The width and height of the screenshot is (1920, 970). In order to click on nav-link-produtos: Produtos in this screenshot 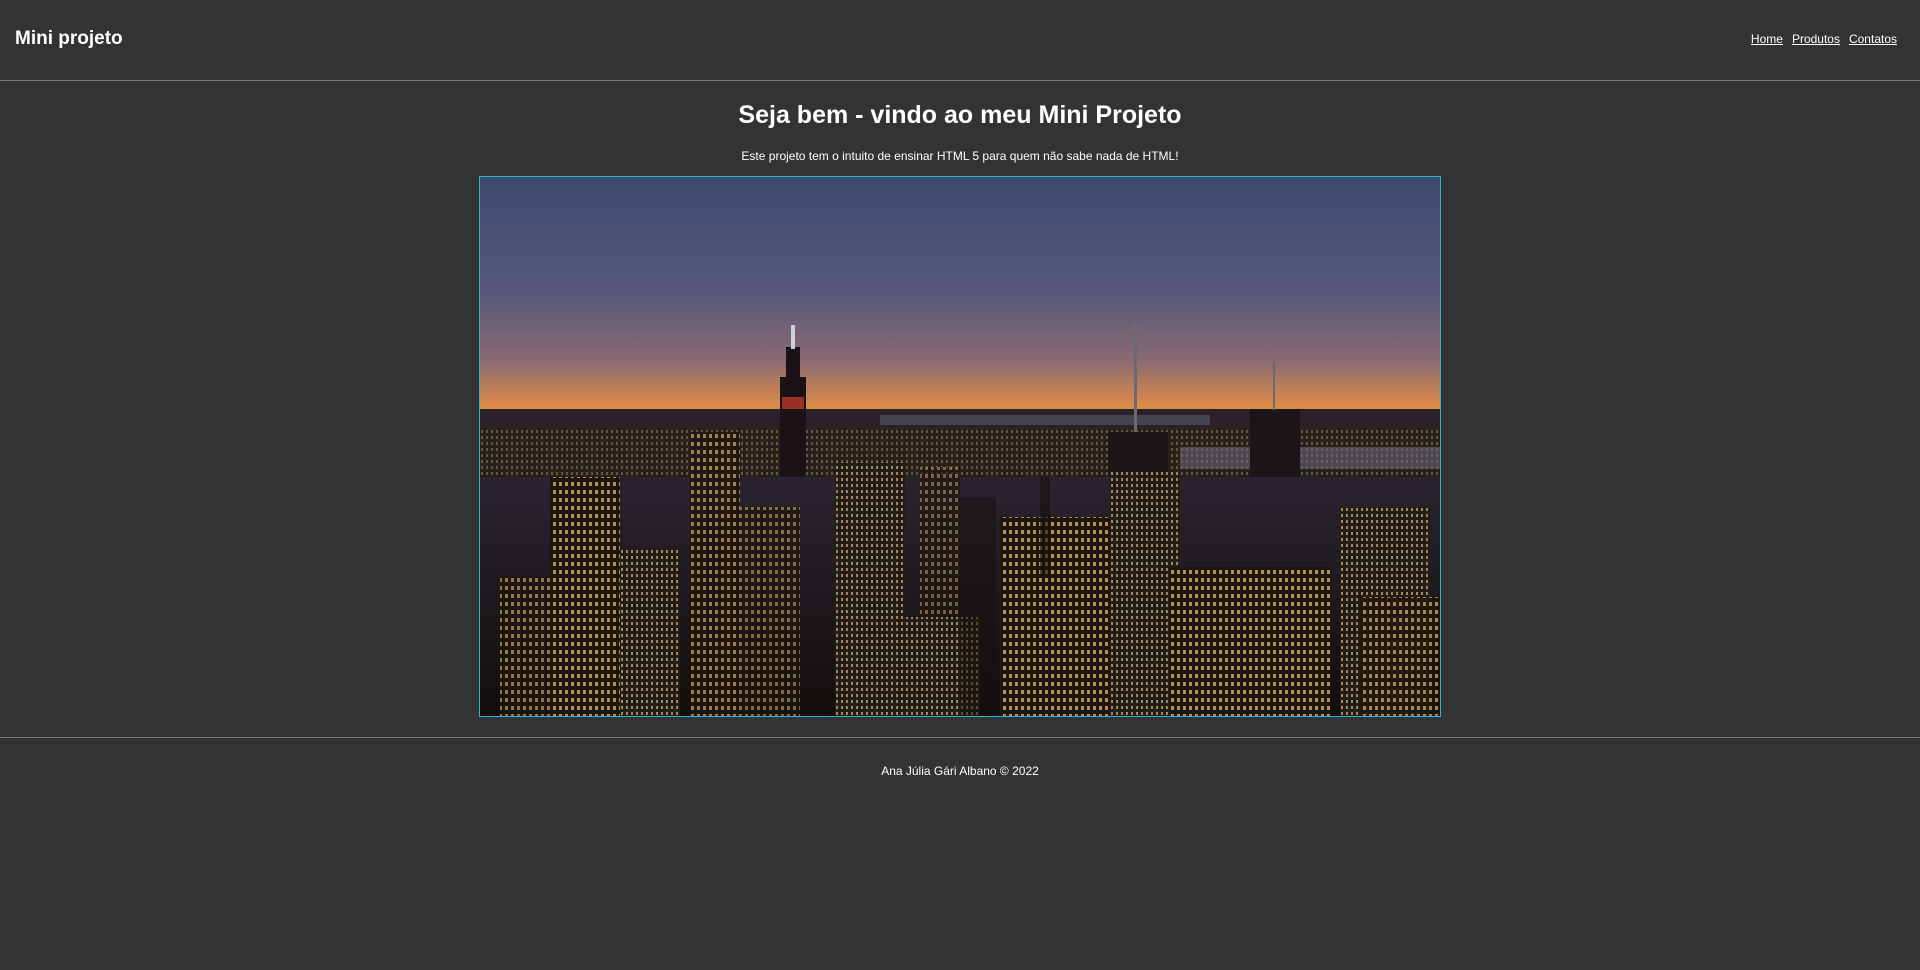, I will do `click(1816, 39)`.